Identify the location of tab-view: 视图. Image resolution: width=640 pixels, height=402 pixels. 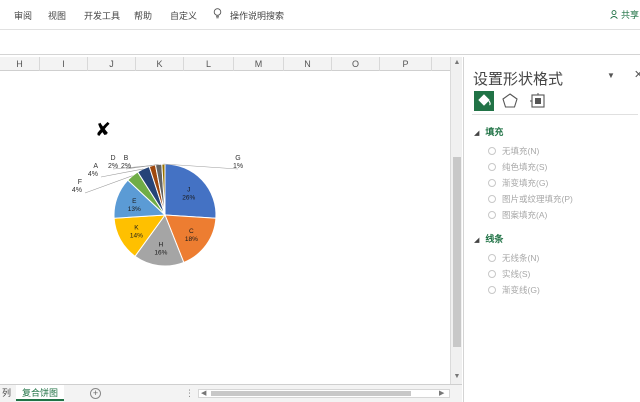
(57, 15).